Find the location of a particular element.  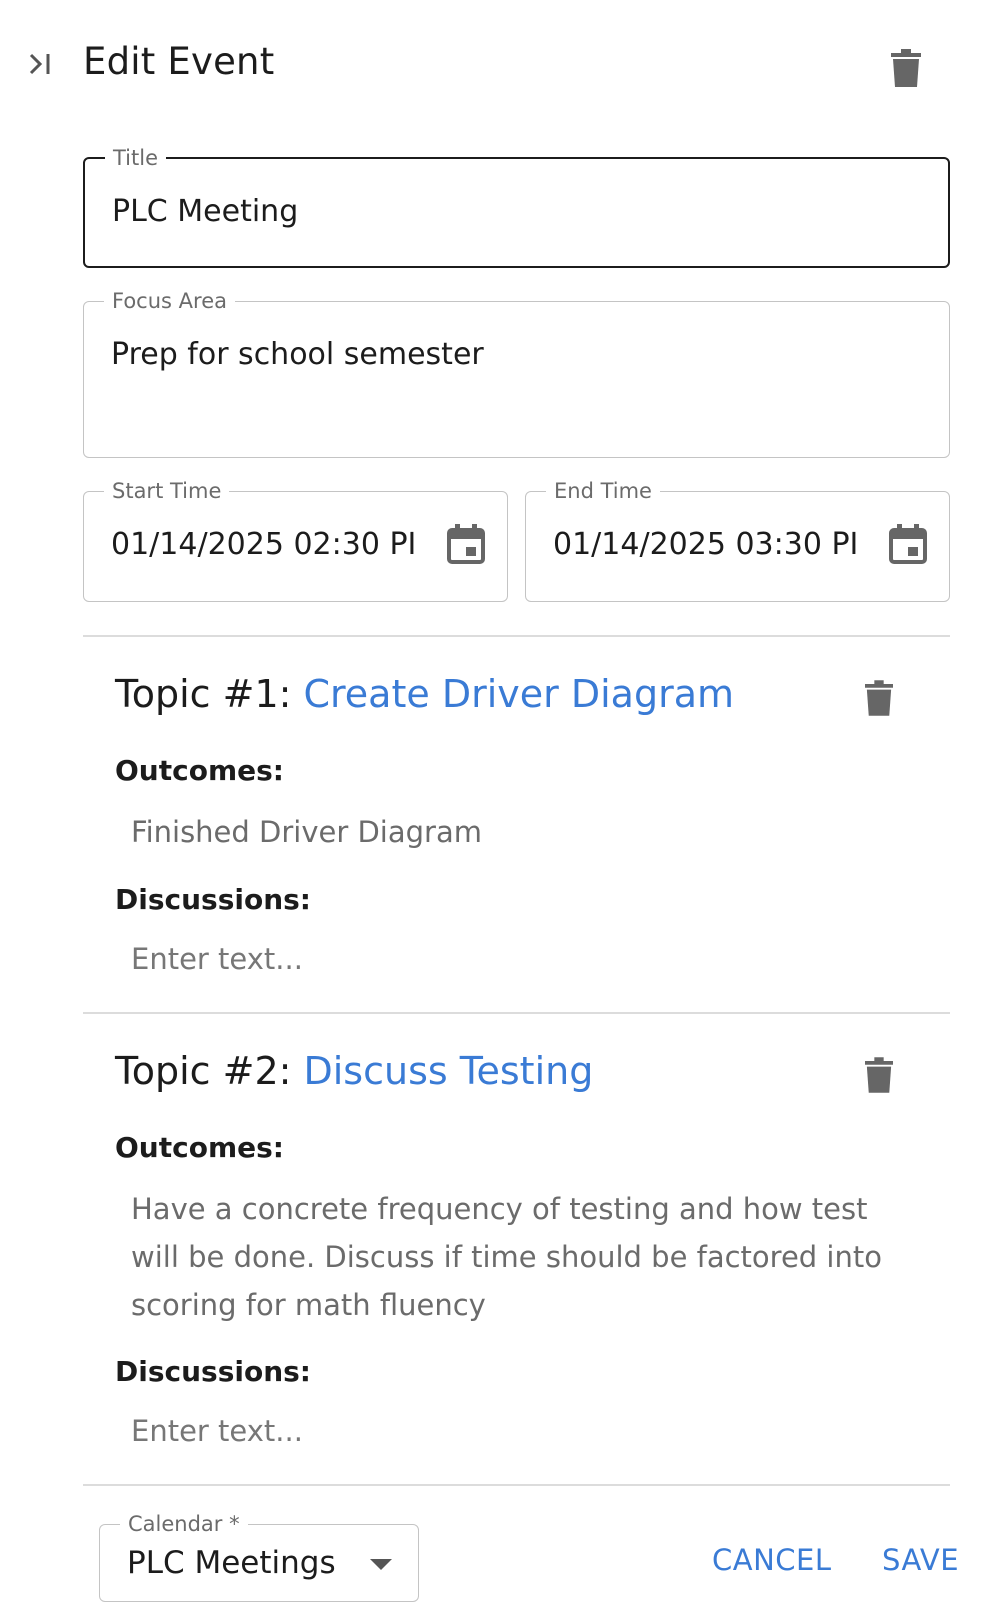

topic-1-heading: Topic #1: Create Driver Diagram is located at coordinates (424, 694).